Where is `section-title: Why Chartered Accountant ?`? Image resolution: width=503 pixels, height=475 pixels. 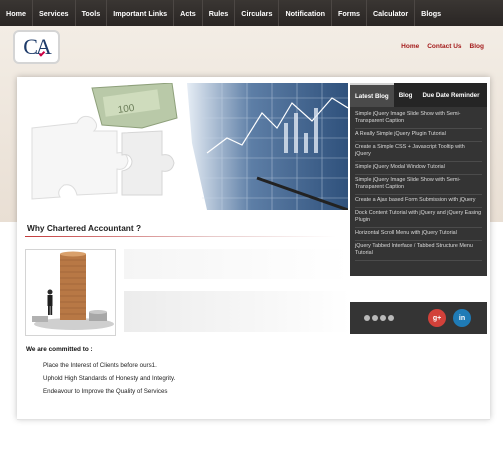
section-title: Why Chartered Accountant ? is located at coordinates (84, 228).